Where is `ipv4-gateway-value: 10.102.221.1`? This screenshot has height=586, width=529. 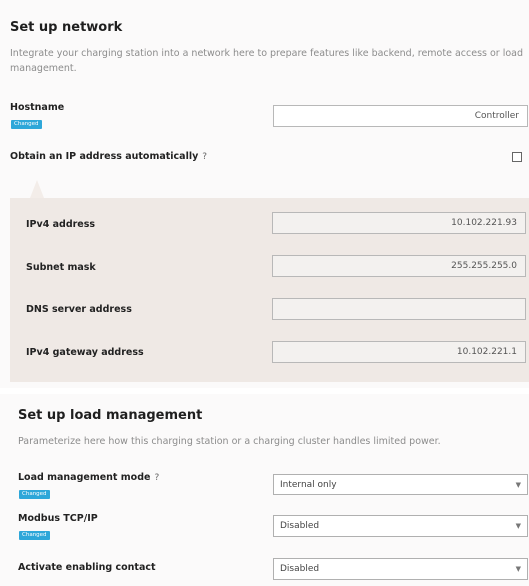 ipv4-gateway-value: 10.102.221.1 is located at coordinates (486, 352).